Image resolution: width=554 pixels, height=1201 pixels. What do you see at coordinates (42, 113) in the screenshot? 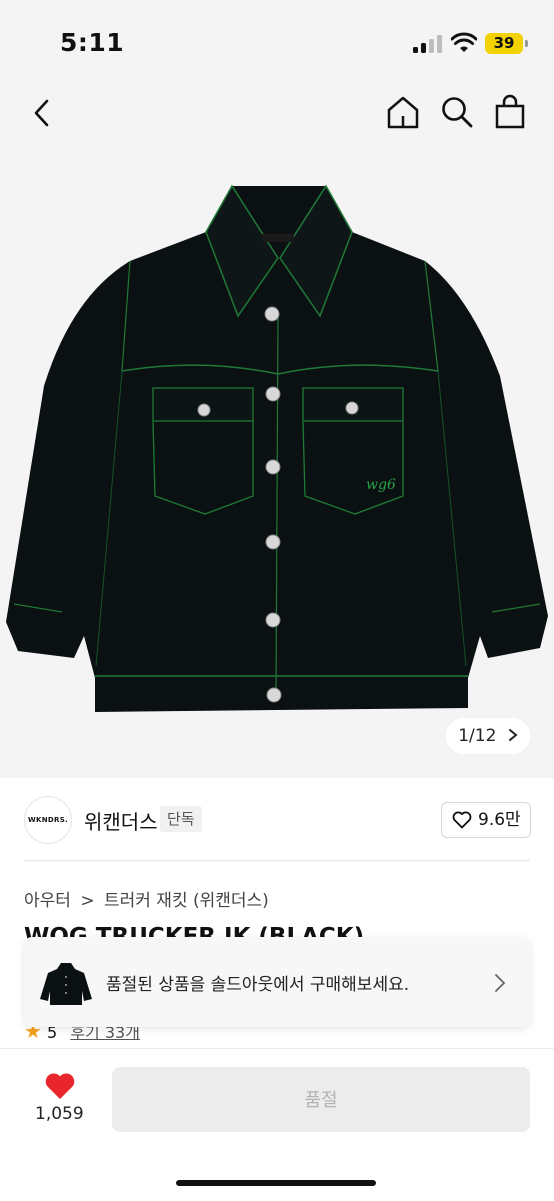
I see `back-chevron-icon` at bounding box center [42, 113].